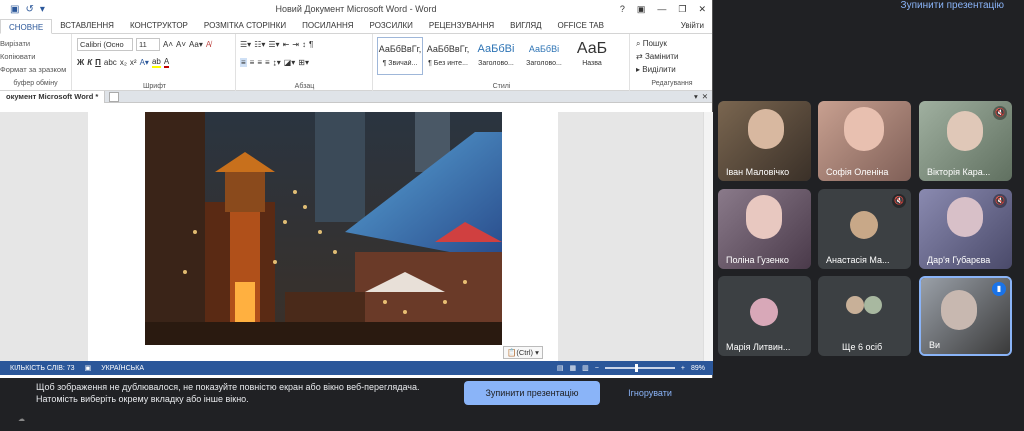 The image size is (1024, 431). What do you see at coordinates (53, 96) in the screenshot?
I see `document-tab: окумент Microsoft Word *` at bounding box center [53, 96].